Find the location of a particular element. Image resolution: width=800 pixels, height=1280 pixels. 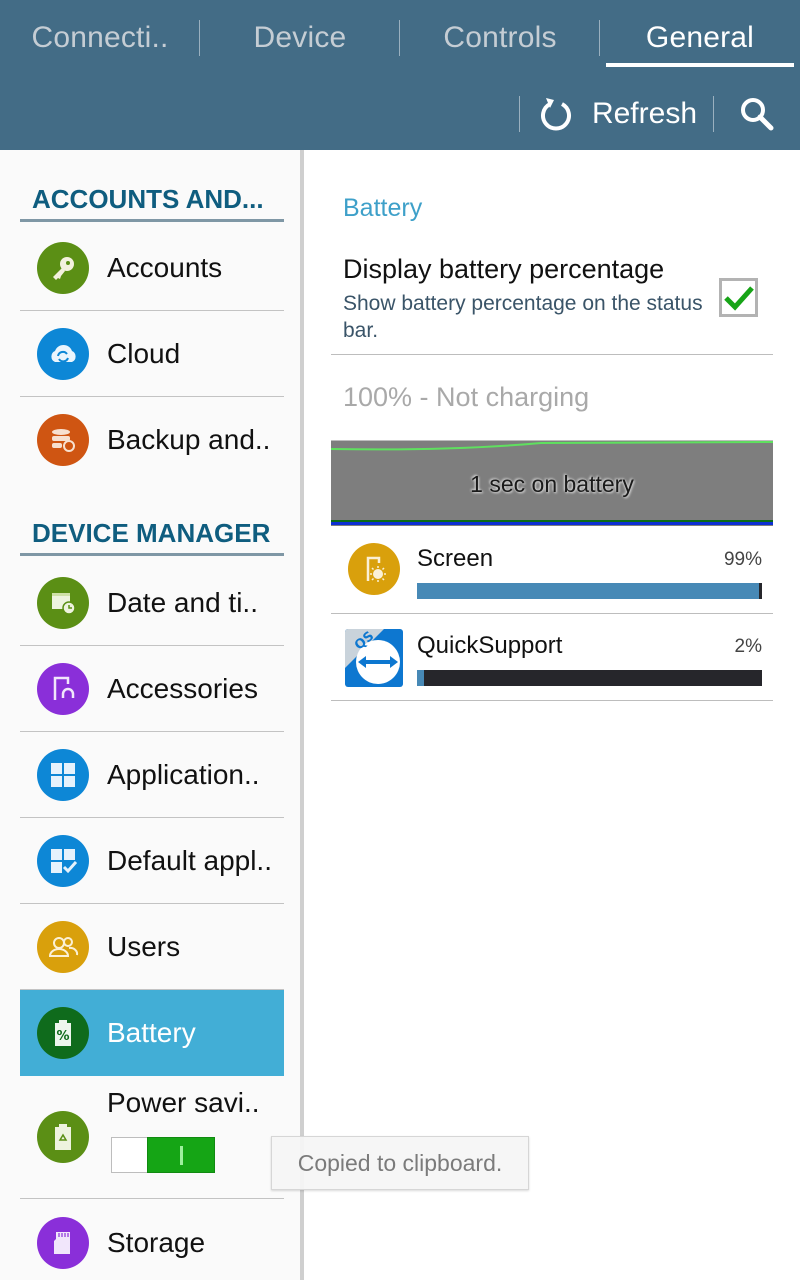

tab-general: General is located at coordinates (700, 38).